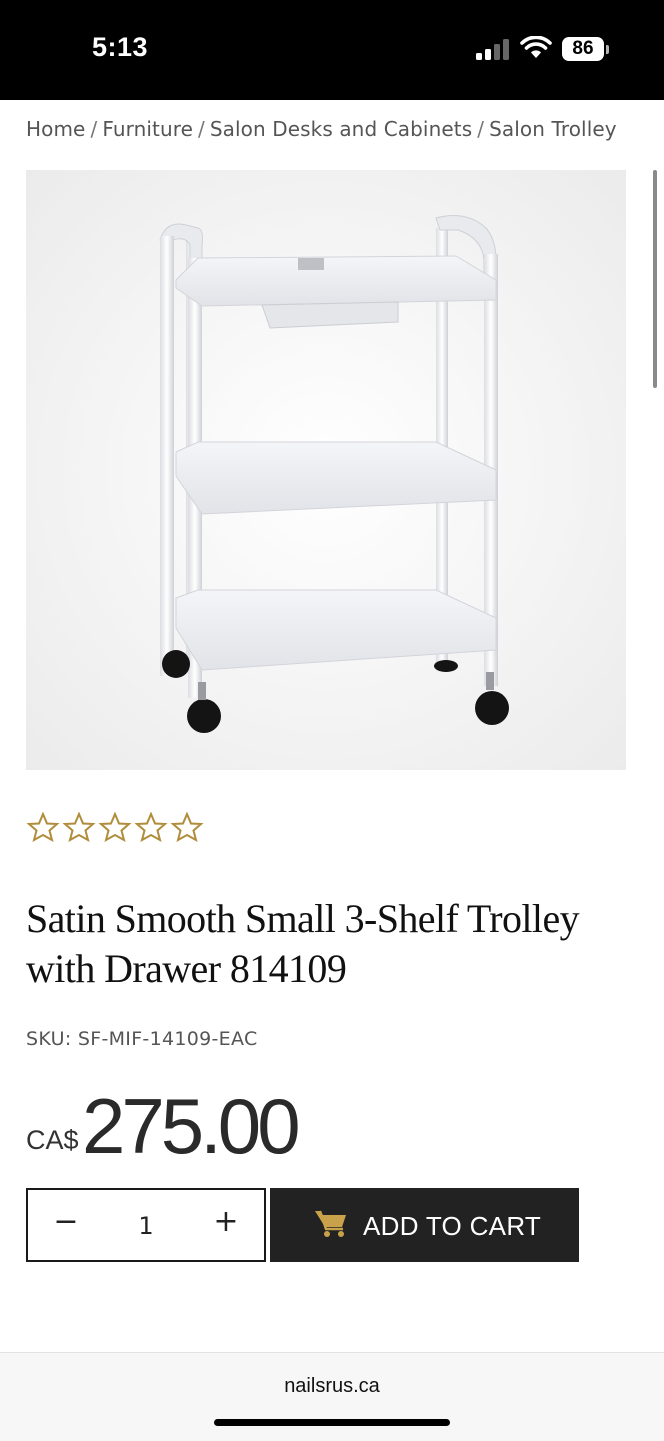  I want to click on breadcrumb-furniture: Furniture, so click(147, 129).